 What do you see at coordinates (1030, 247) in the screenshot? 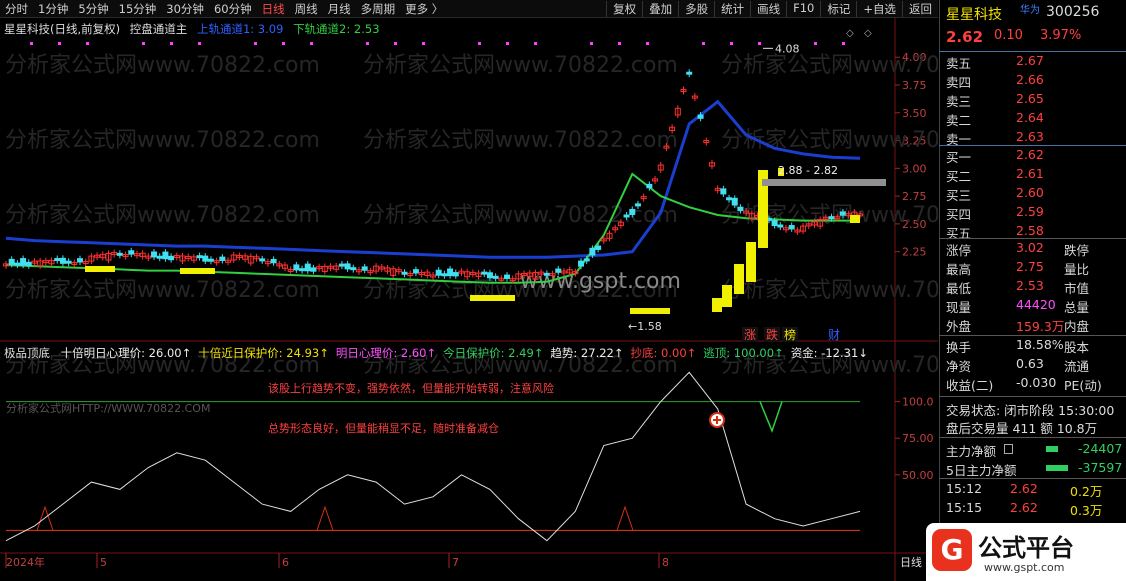
I see `stat-row-0-value: 3.02` at bounding box center [1030, 247].